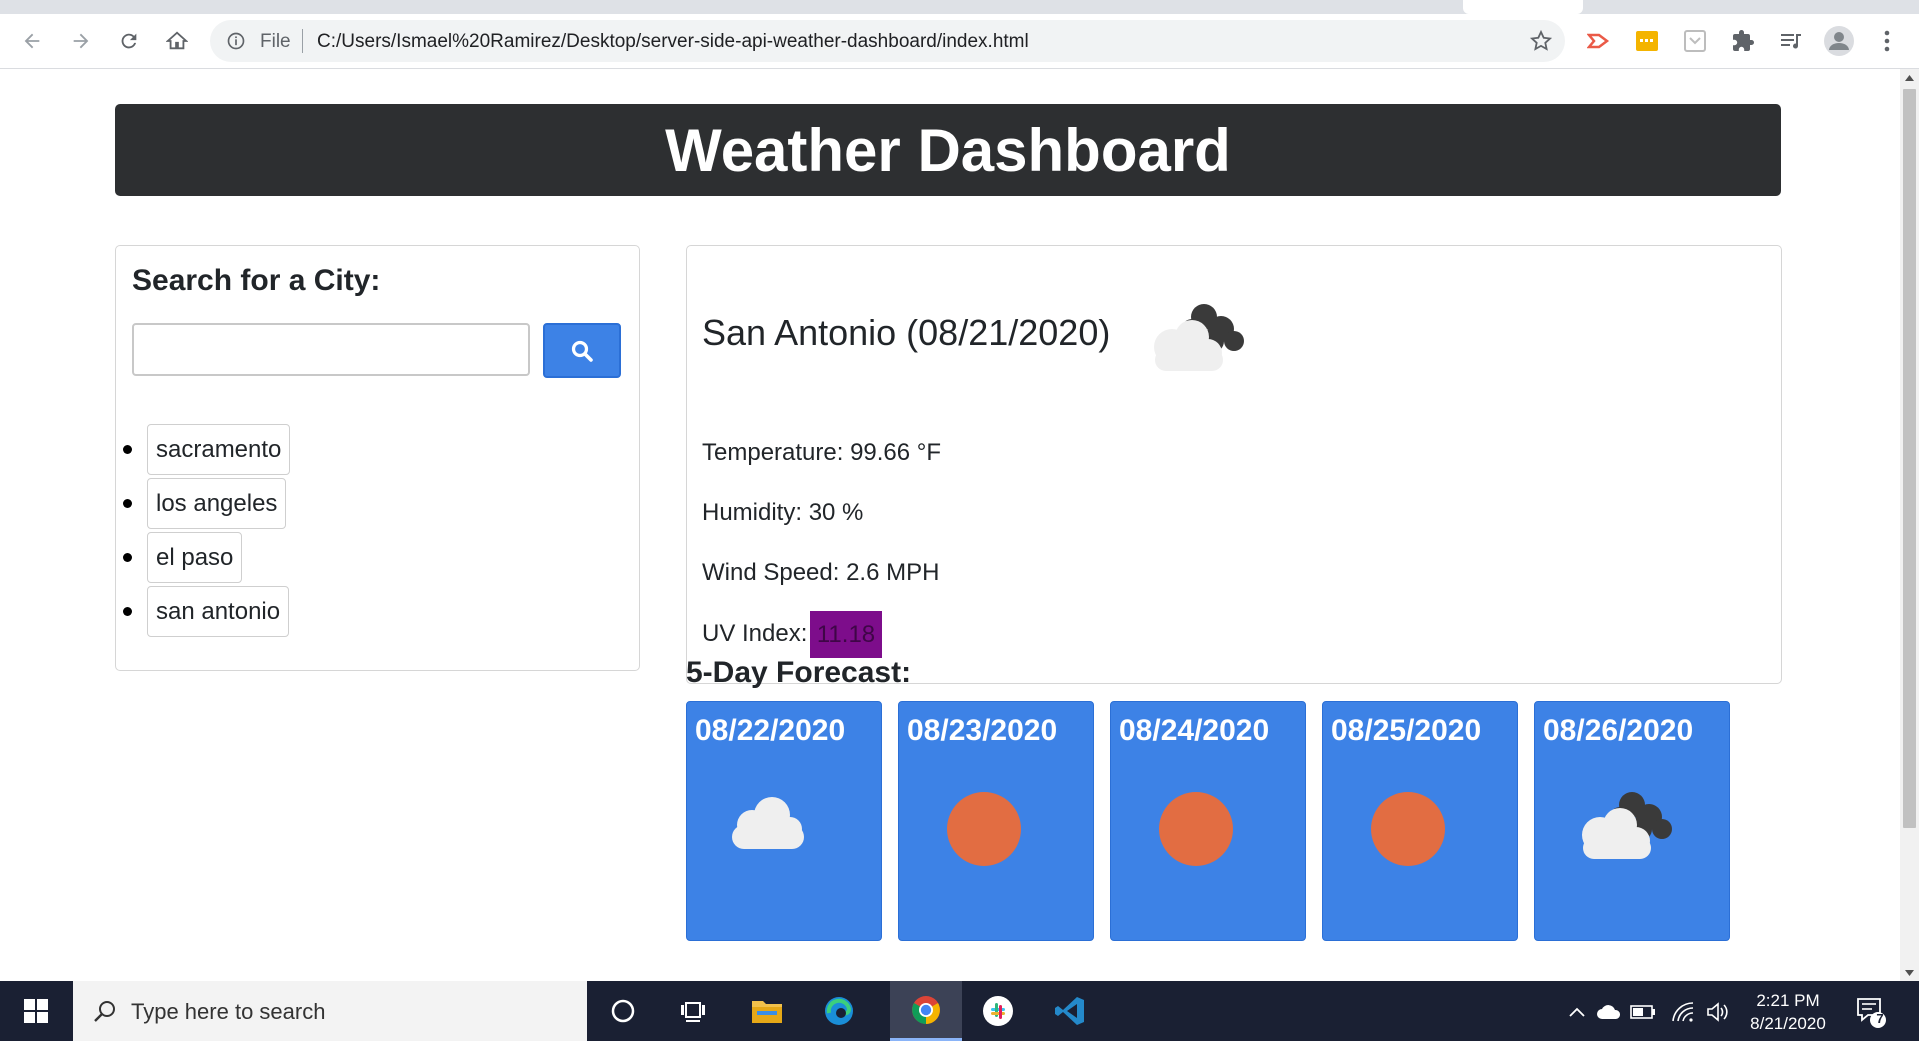  I want to click on clock-time: 2:21 PM, so click(1788, 1000).